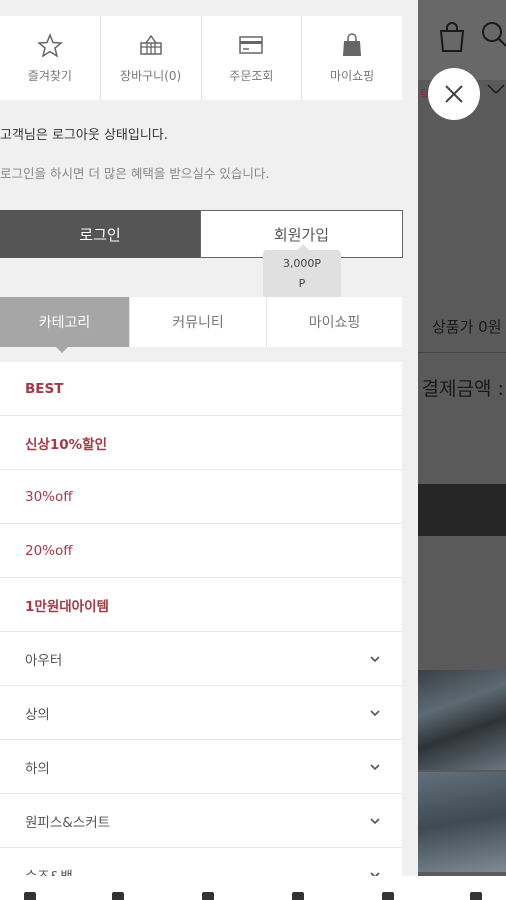  What do you see at coordinates (334, 322) in the screenshot?
I see `tab-my-shopping: 마이쇼핑` at bounding box center [334, 322].